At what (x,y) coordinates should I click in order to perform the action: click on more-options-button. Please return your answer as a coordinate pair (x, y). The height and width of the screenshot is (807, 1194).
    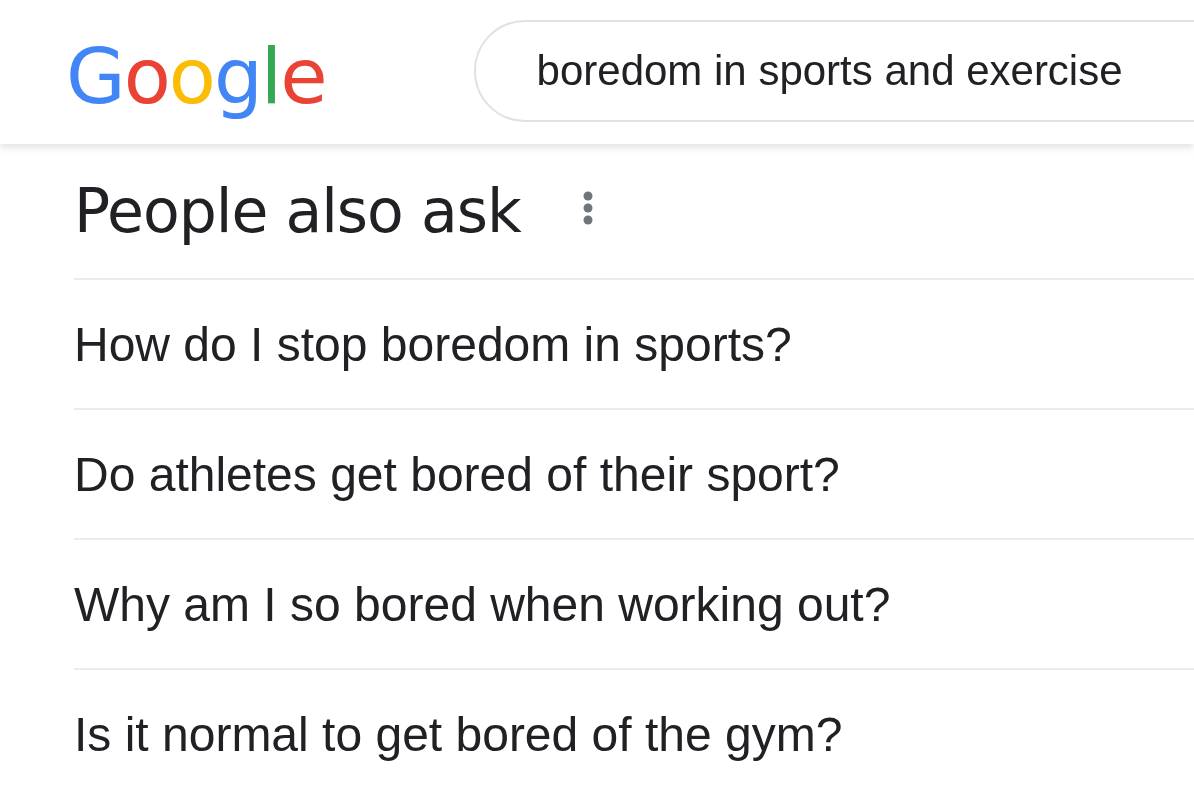
    Looking at the image, I should click on (587, 208).